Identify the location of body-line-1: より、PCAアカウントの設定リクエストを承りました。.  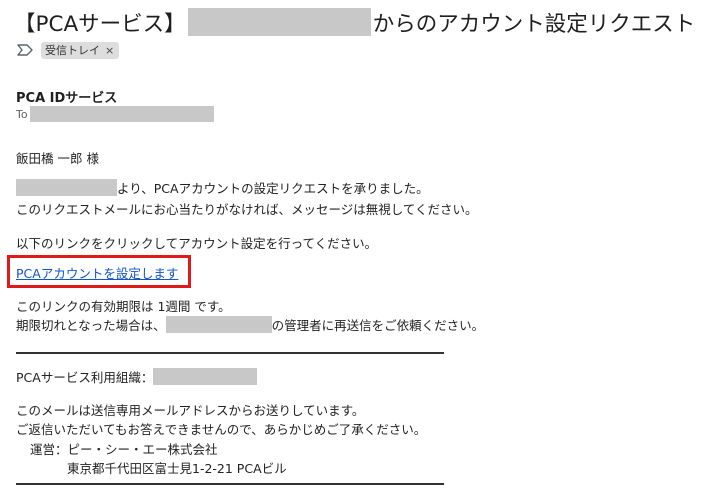
(222, 187).